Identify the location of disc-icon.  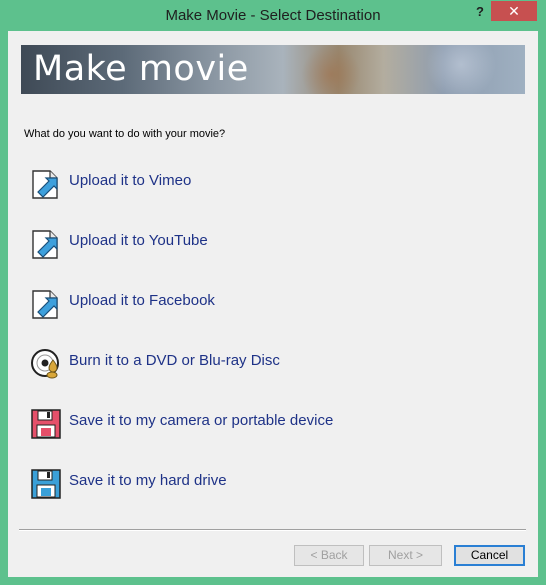
(45, 364).